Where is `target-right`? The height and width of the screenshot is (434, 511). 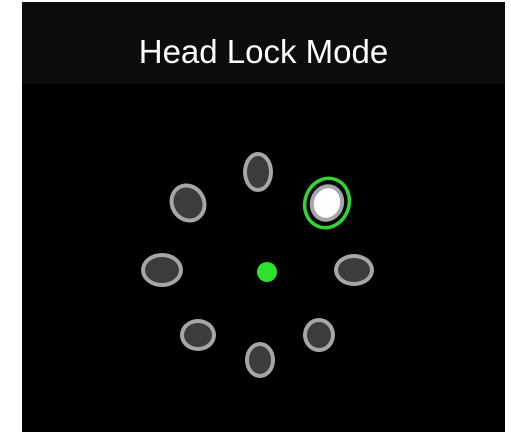
target-right is located at coordinates (354, 270).